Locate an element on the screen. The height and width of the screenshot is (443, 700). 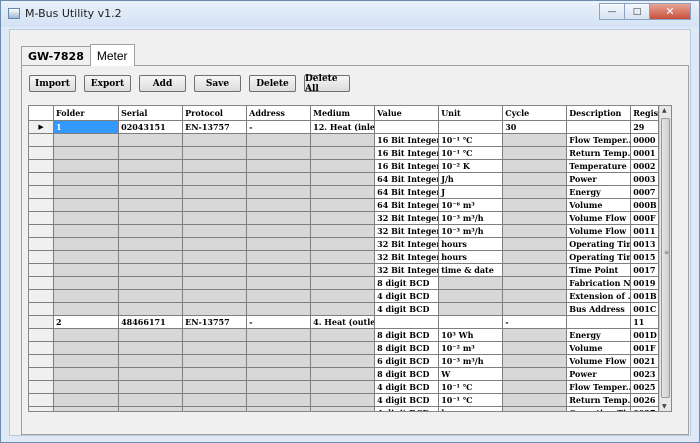
column-header-register: Register is located at coordinates (644, 113).